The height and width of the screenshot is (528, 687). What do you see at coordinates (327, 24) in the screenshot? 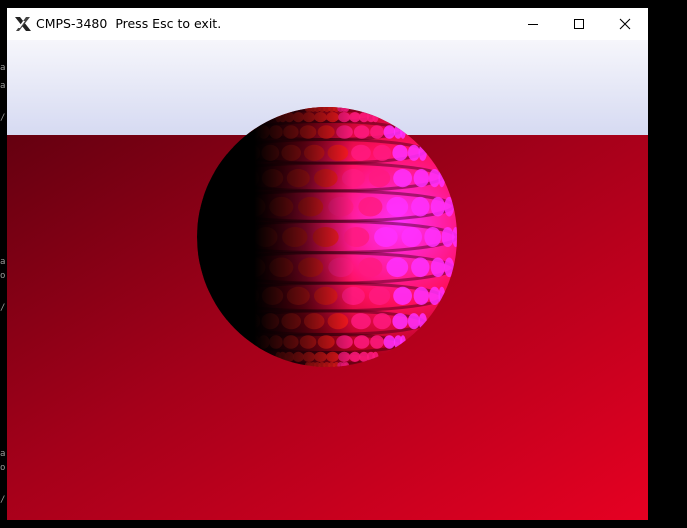
I see `title-bar: CMPS-3480 Press Esc to exit.` at bounding box center [327, 24].